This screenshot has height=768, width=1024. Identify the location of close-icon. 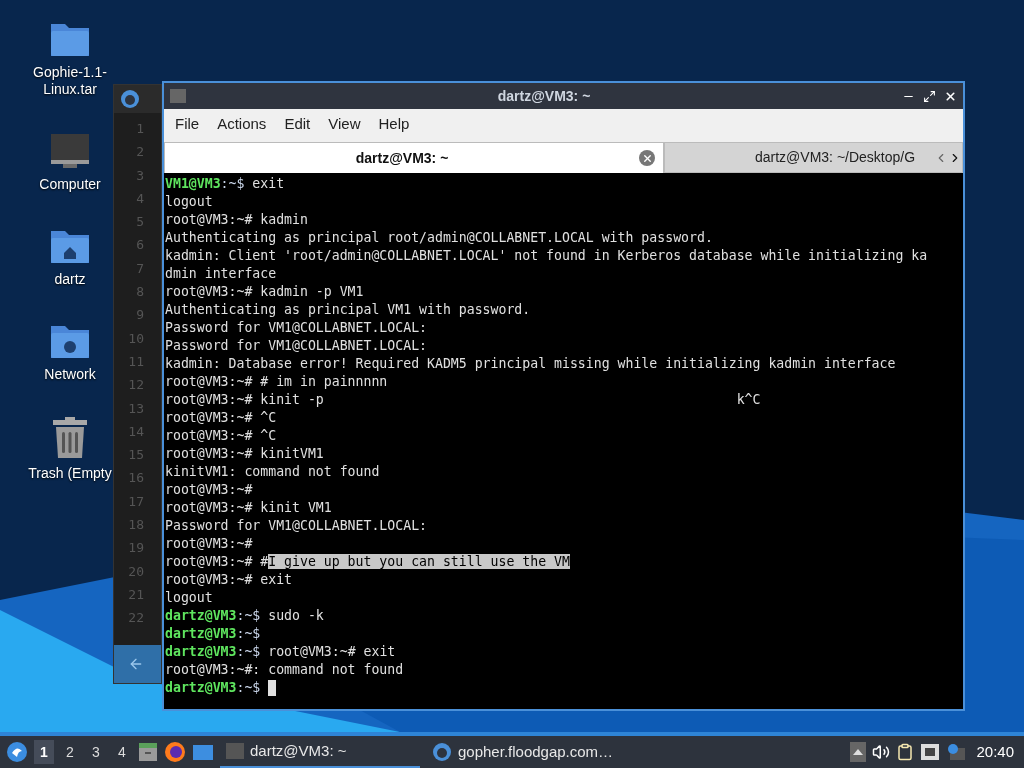
(950, 96).